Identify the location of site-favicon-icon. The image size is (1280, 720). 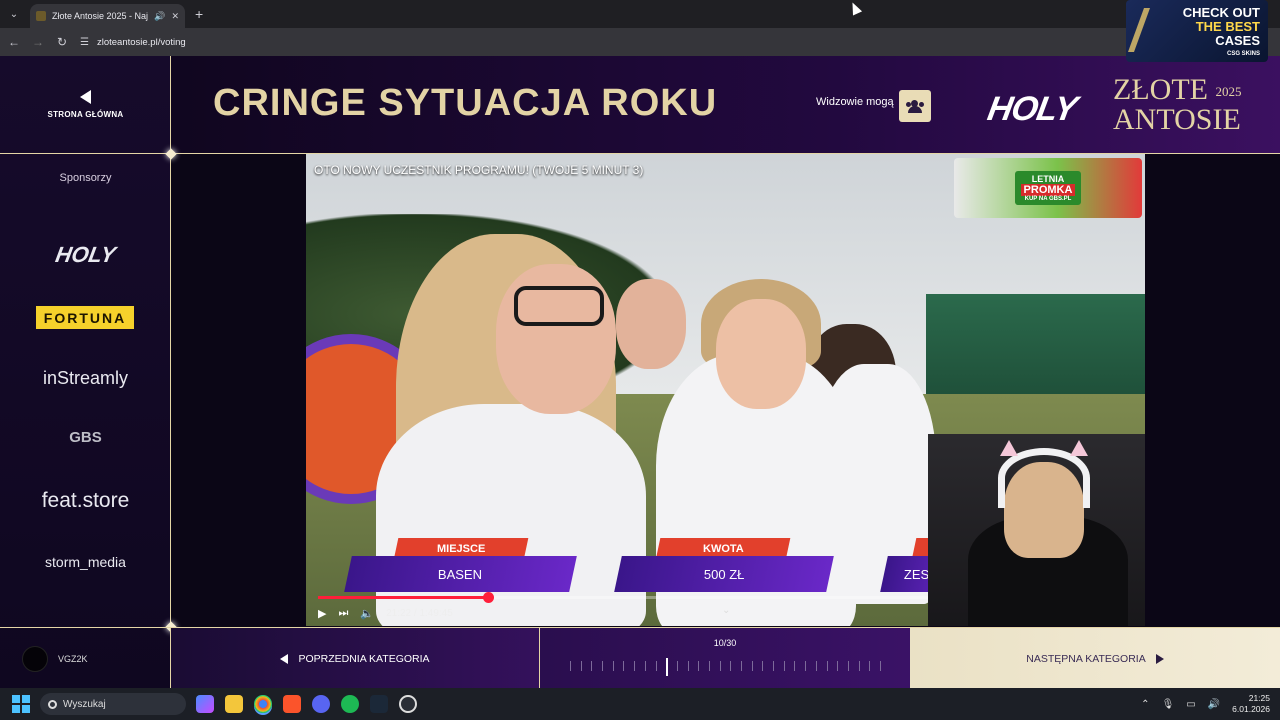
(41, 16).